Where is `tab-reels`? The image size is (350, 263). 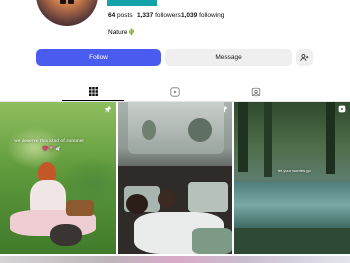 tab-reels is located at coordinates (174, 91).